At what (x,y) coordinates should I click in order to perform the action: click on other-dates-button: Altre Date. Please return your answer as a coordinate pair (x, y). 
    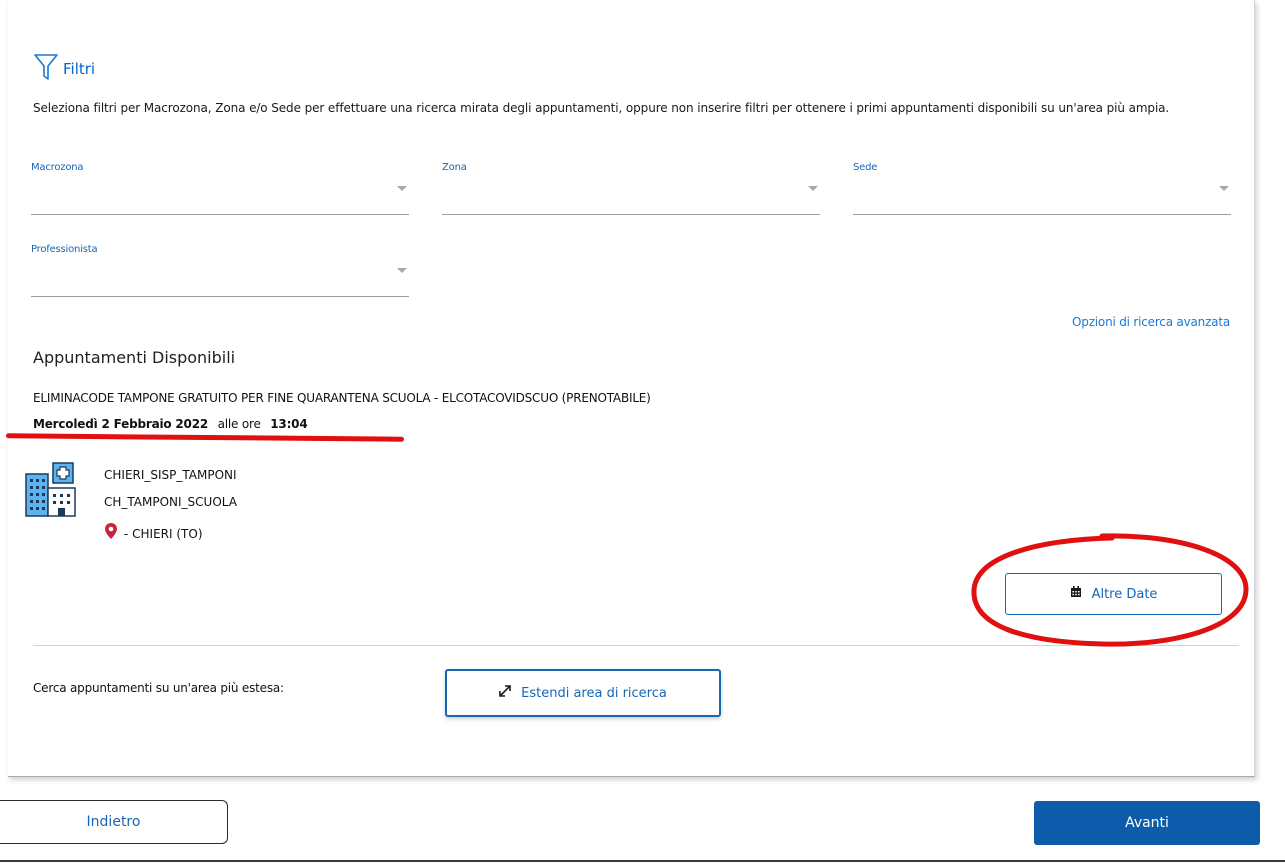
    Looking at the image, I should click on (1113, 594).